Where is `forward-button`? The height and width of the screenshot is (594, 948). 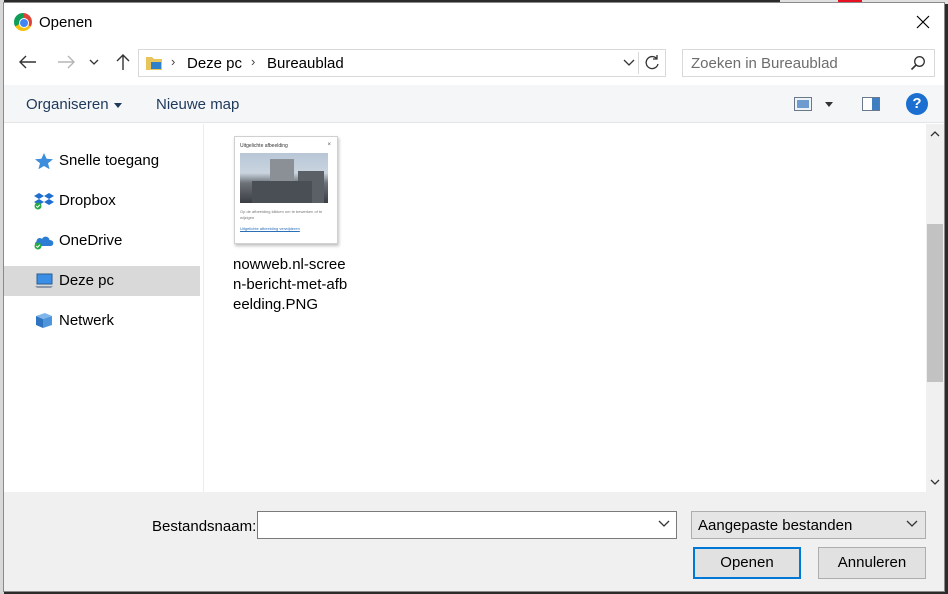 forward-button is located at coordinates (66, 62).